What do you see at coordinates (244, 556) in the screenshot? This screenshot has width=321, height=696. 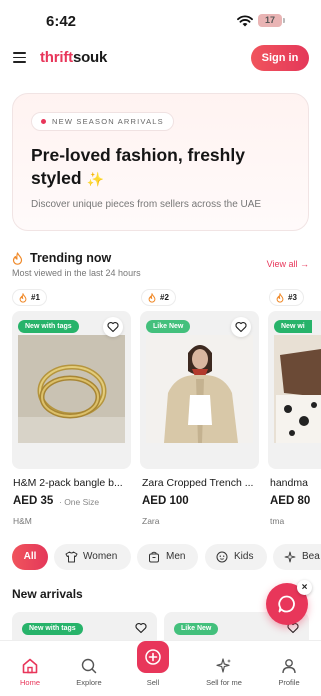 I see `category-label: Kids` at bounding box center [244, 556].